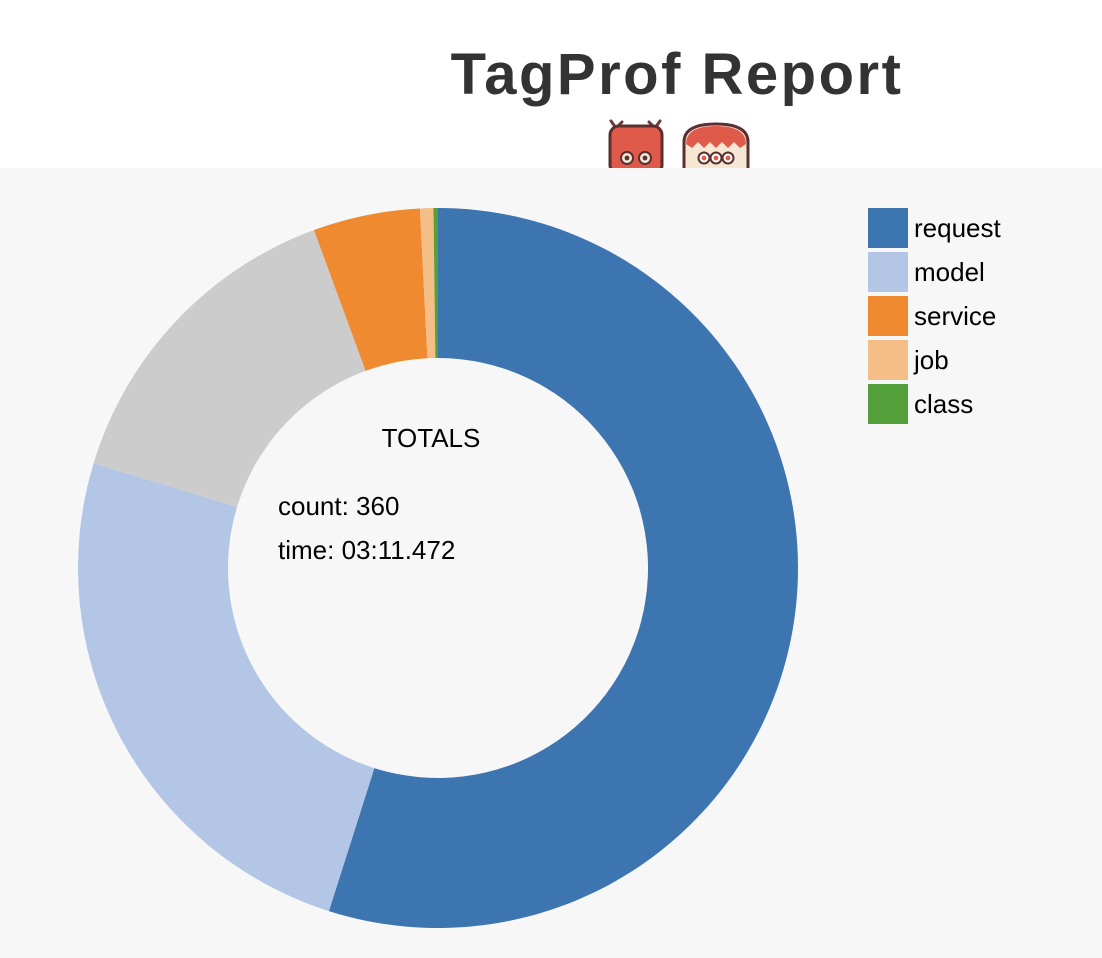 This screenshot has height=958, width=1102. What do you see at coordinates (978, 362) in the screenshot?
I see `legend-item-job: job` at bounding box center [978, 362].